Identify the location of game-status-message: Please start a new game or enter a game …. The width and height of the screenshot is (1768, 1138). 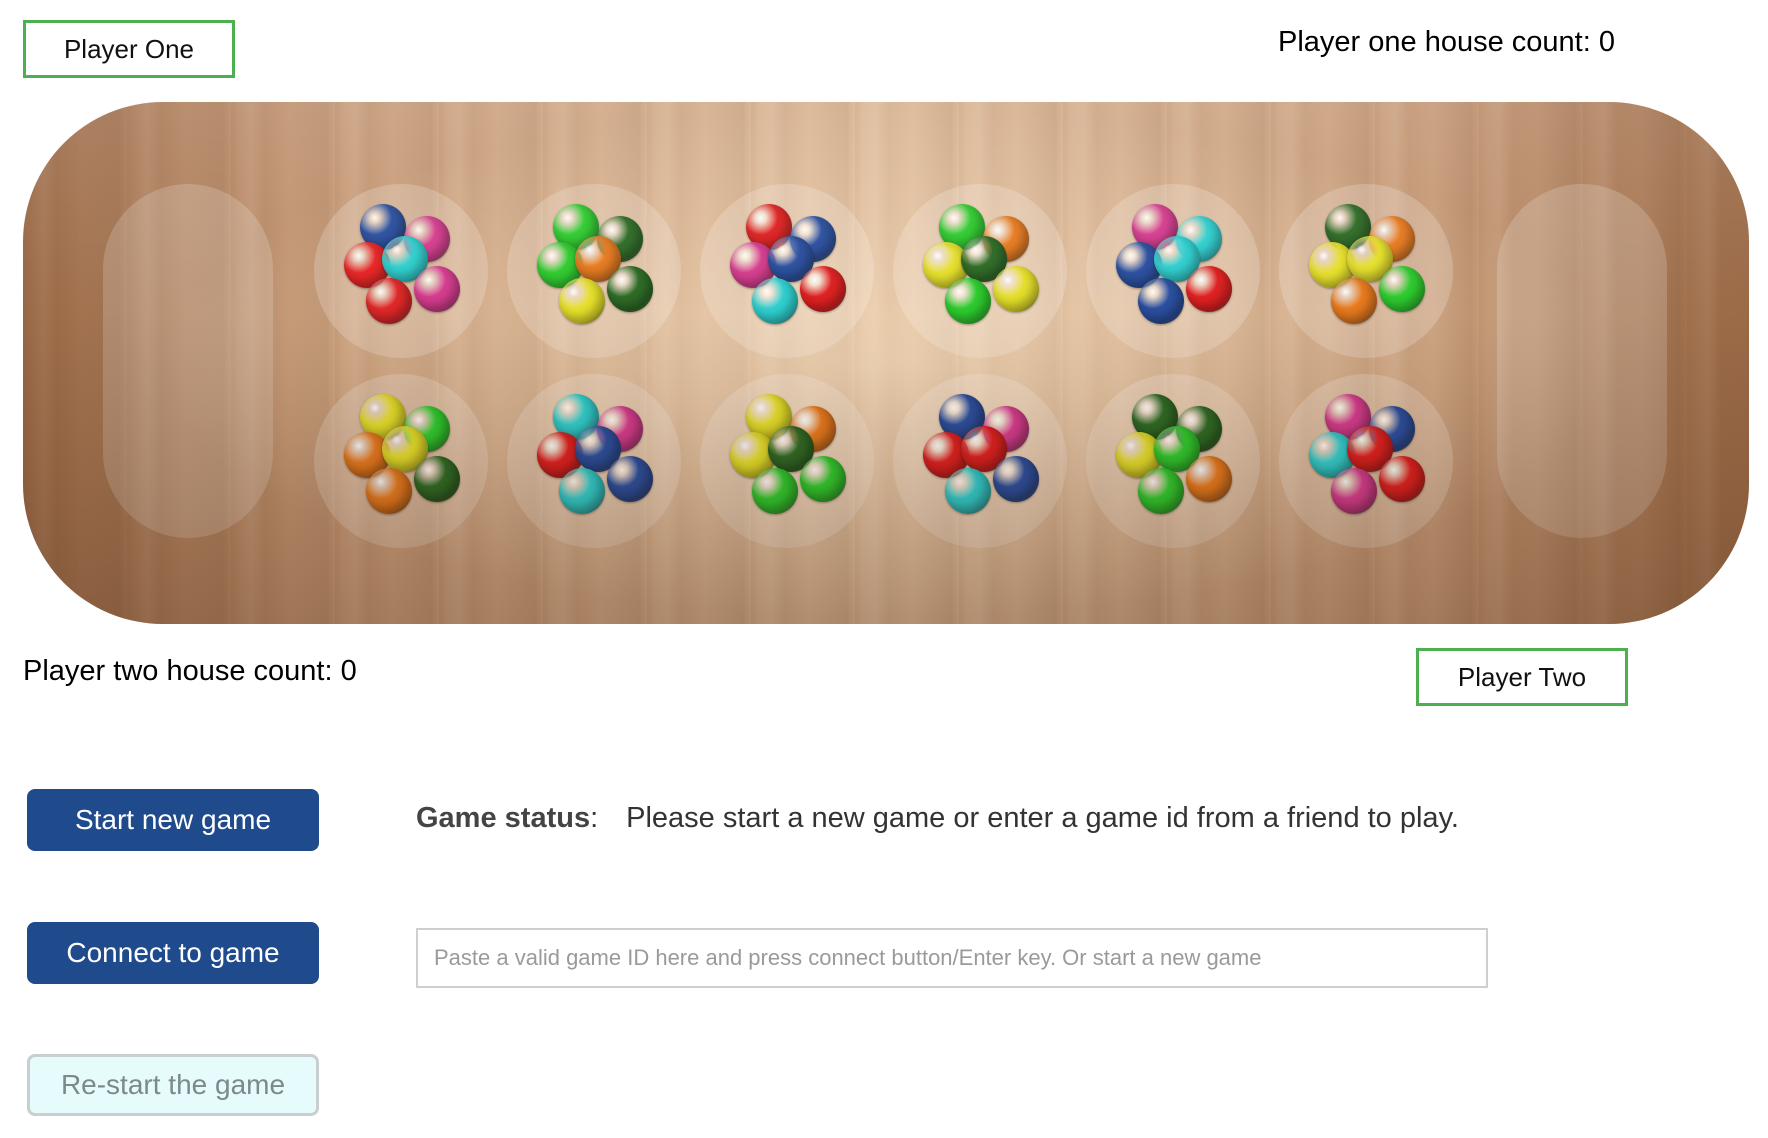
(1042, 818).